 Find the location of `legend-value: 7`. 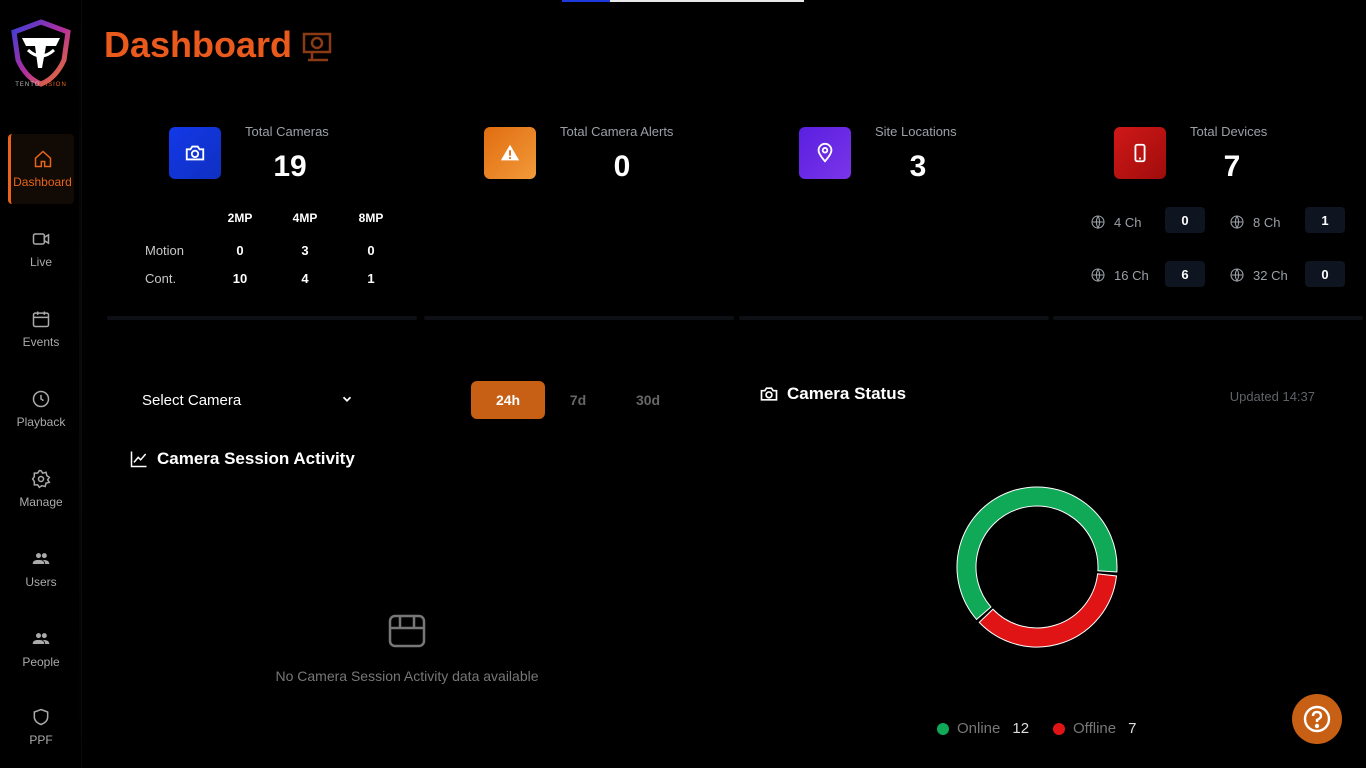

legend-value: 7 is located at coordinates (1132, 728).